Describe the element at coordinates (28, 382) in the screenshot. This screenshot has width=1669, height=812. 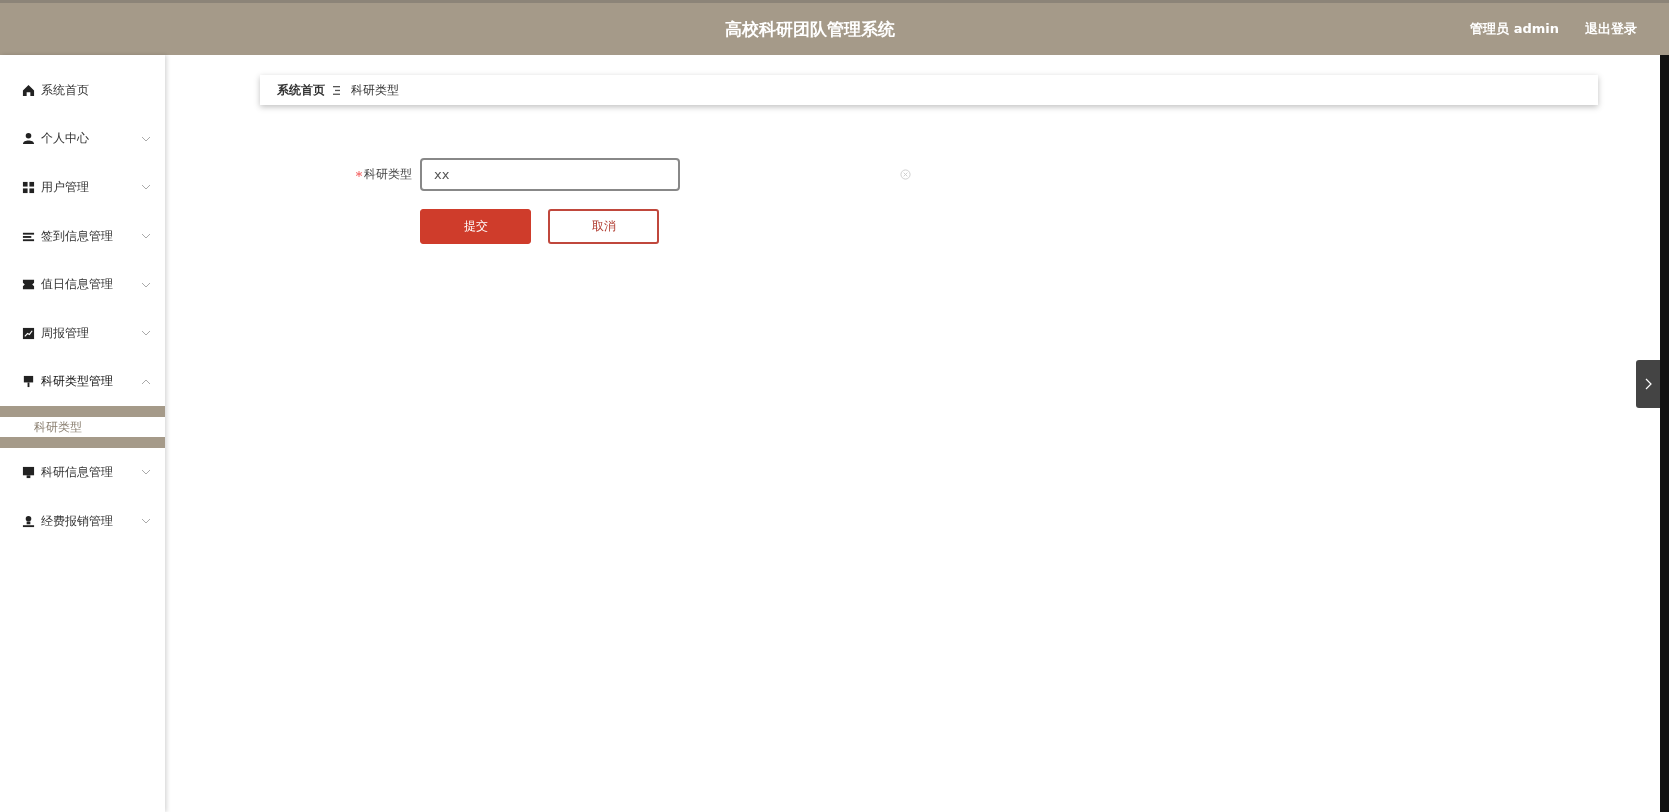
I see `signboard-icon` at that location.